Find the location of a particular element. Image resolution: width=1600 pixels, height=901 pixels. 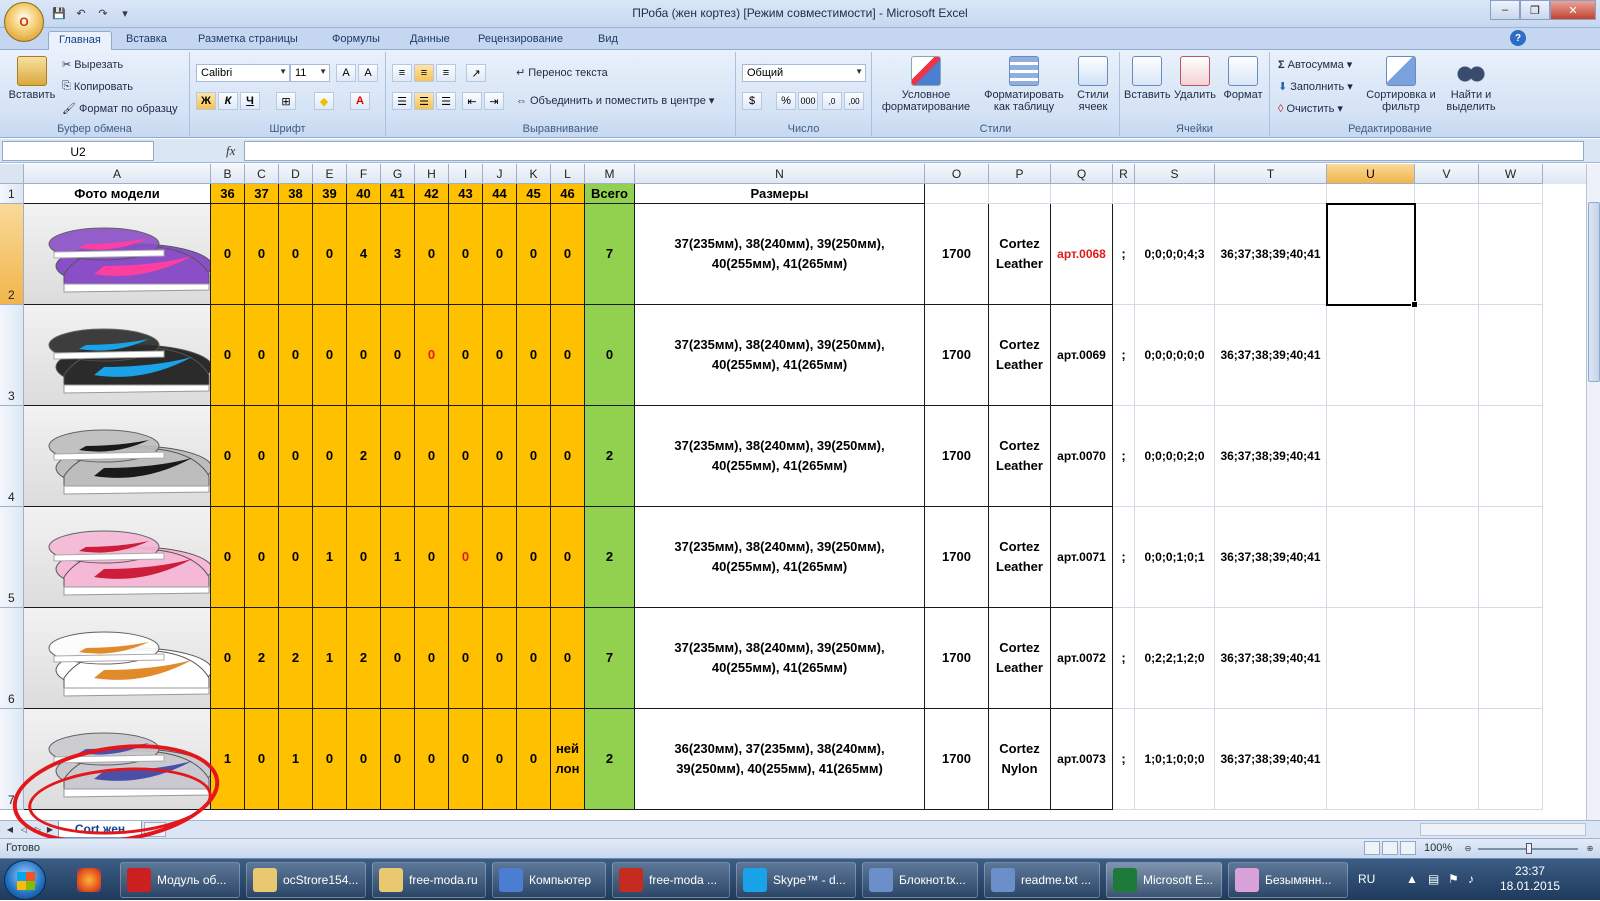

column-header-m: M is located at coordinates (610, 174).